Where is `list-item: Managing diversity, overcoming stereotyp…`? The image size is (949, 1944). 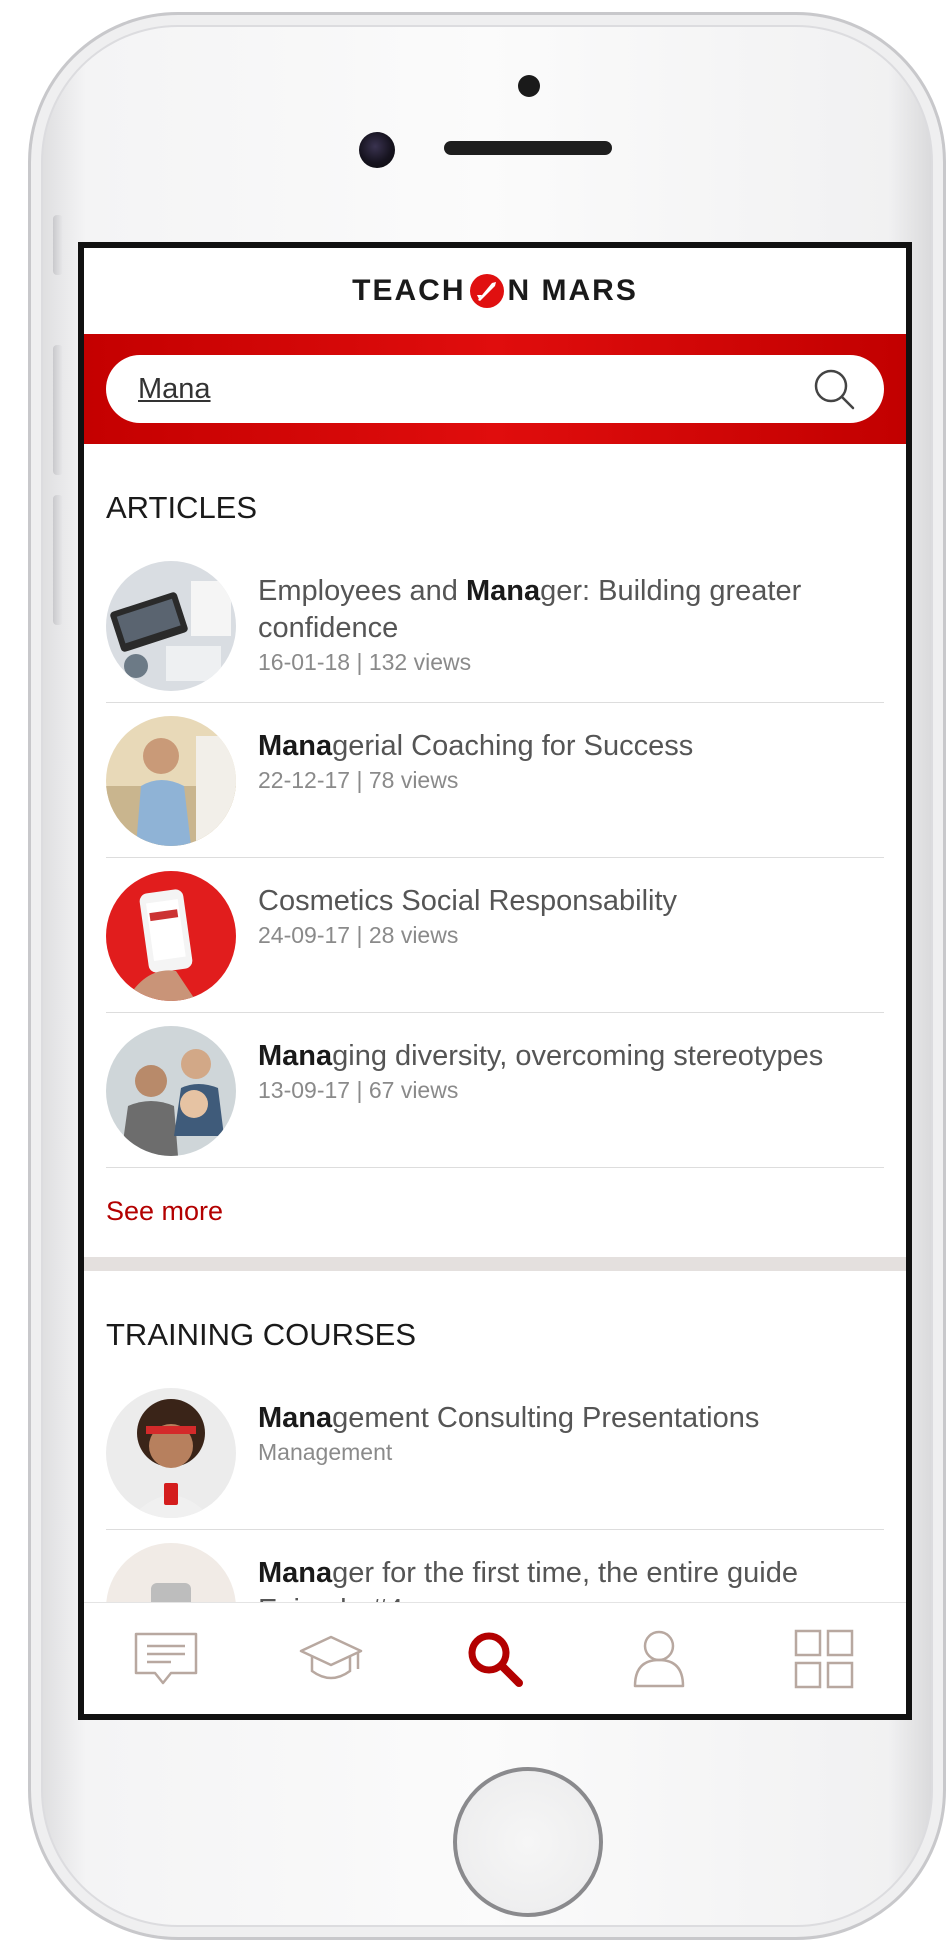
list-item: Managing diversity, overcoming stereotyp… is located at coordinates (495, 1090).